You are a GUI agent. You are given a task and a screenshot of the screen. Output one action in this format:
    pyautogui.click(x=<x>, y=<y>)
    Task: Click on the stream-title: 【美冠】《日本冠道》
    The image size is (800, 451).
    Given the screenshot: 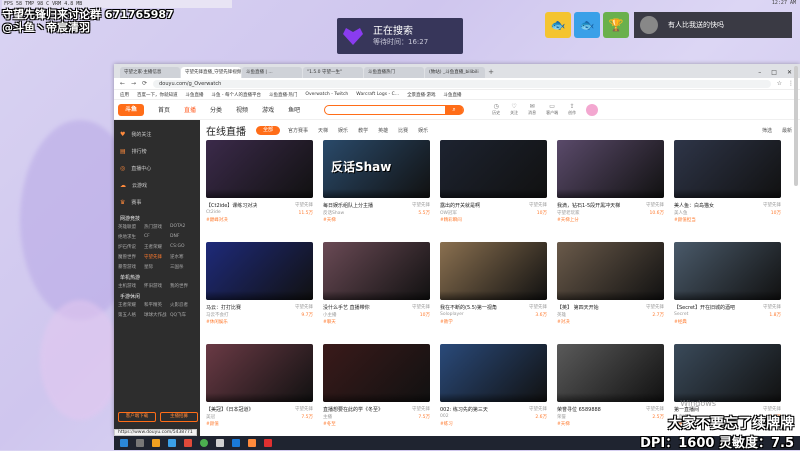 What is the action you would take?
    pyautogui.click(x=230, y=410)
    